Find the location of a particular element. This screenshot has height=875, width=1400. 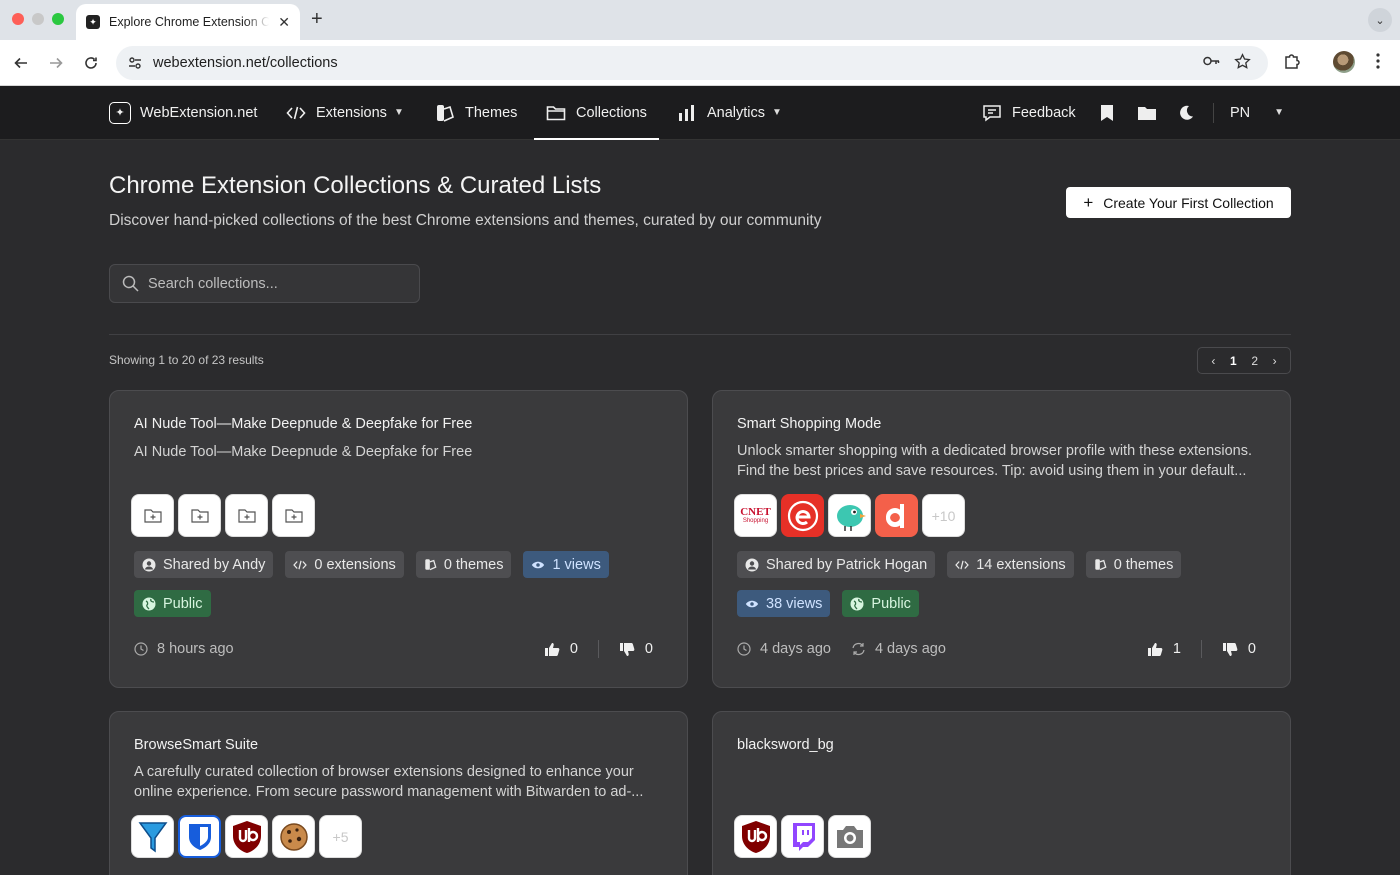

search-input is located at coordinates (273, 283).